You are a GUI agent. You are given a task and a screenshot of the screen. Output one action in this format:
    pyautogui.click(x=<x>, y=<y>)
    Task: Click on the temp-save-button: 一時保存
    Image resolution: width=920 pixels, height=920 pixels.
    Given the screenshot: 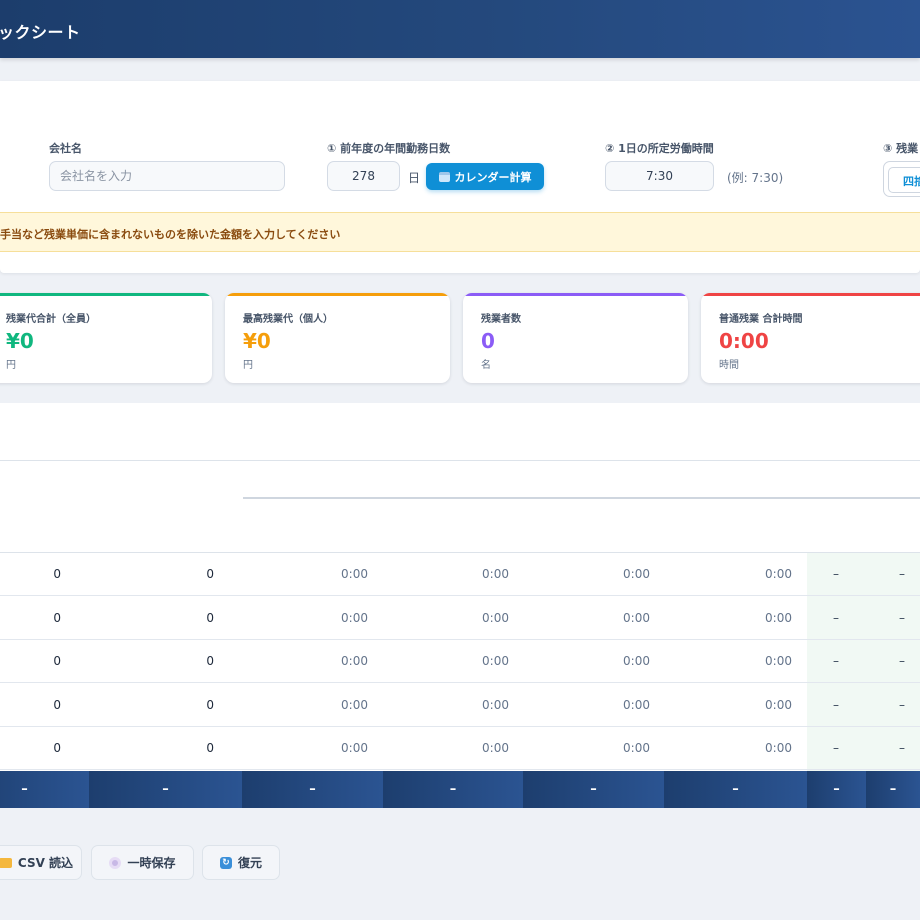 What is the action you would take?
    pyautogui.click(x=142, y=862)
    